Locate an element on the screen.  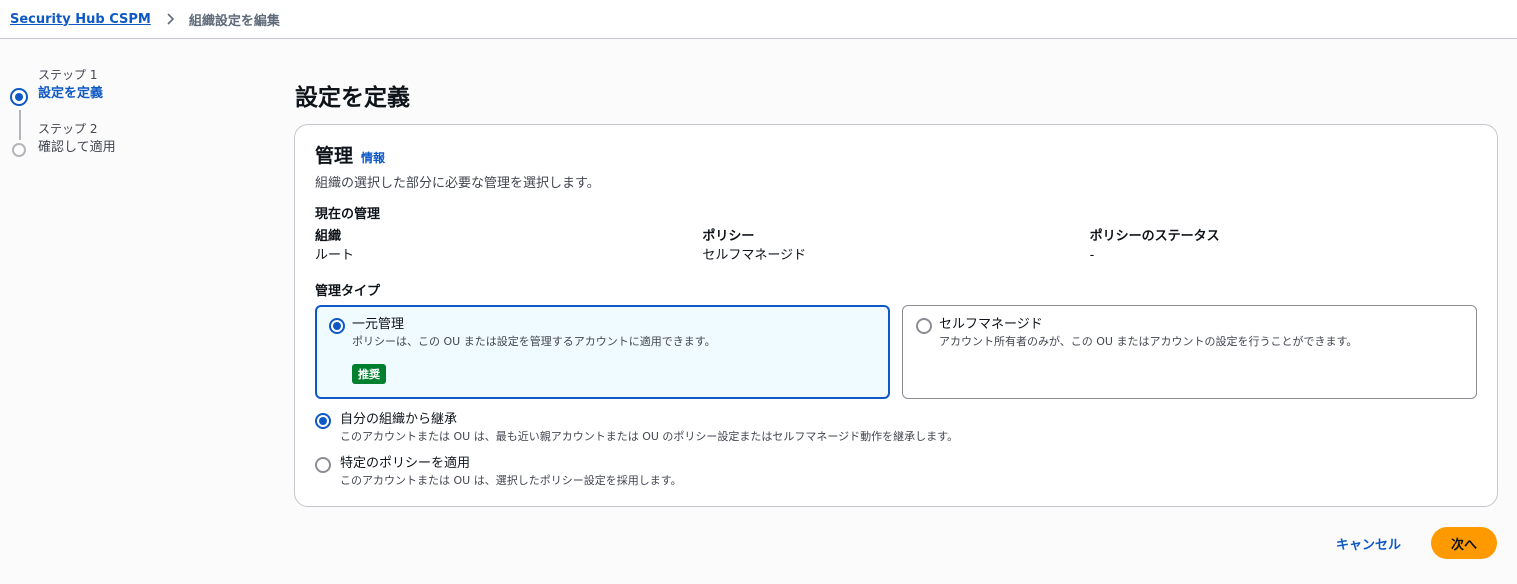
card-description: 組織の選択した部分に必要な管理を選択します。 is located at coordinates (457, 183).